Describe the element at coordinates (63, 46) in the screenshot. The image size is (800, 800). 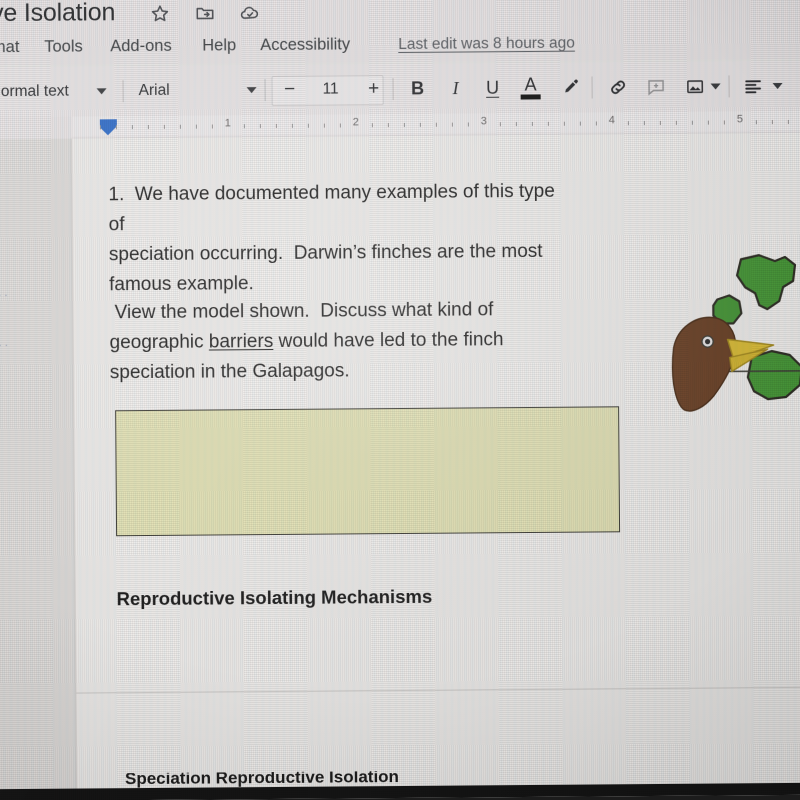
I see `menu-tools: Tools` at that location.